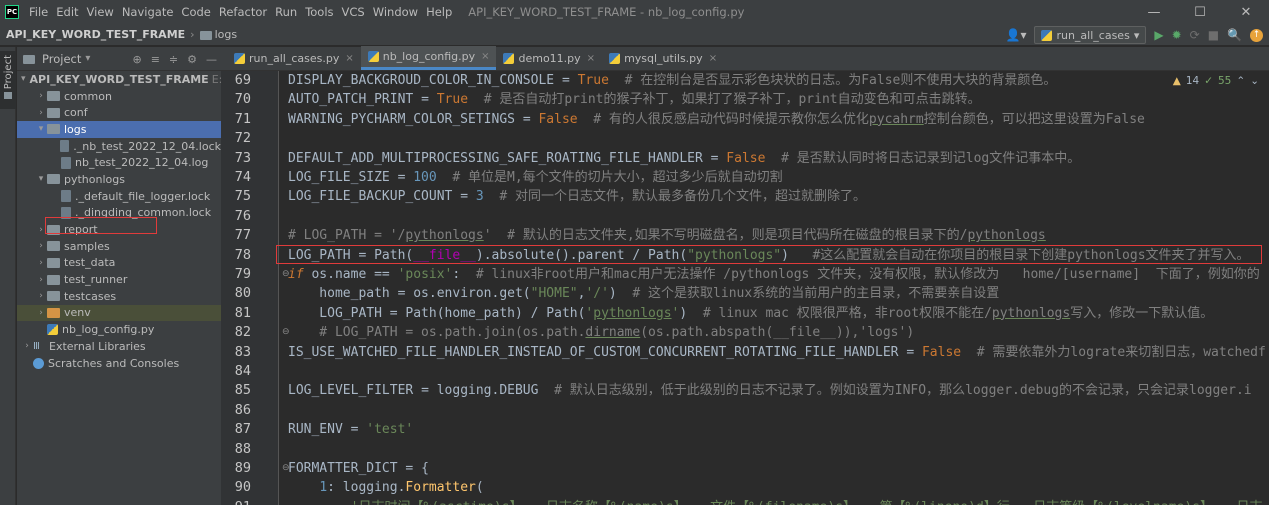  Describe the element at coordinates (243, 12) in the screenshot. I see `menu-refactor: Refactor` at that location.